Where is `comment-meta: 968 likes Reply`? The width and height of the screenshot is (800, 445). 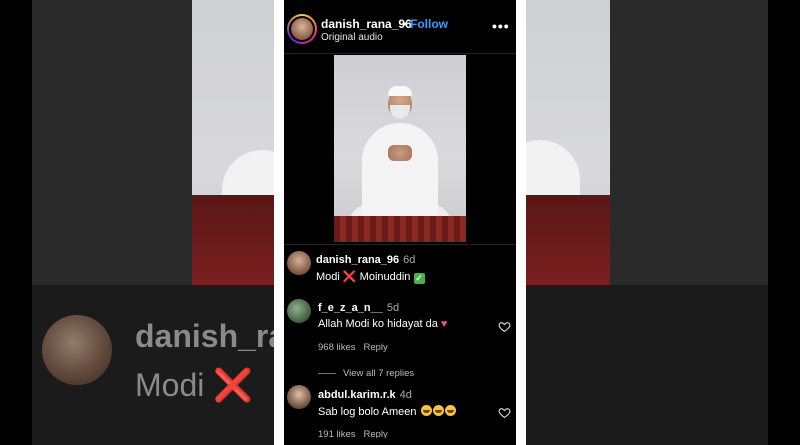 comment-meta: 968 likes Reply is located at coordinates (357, 347).